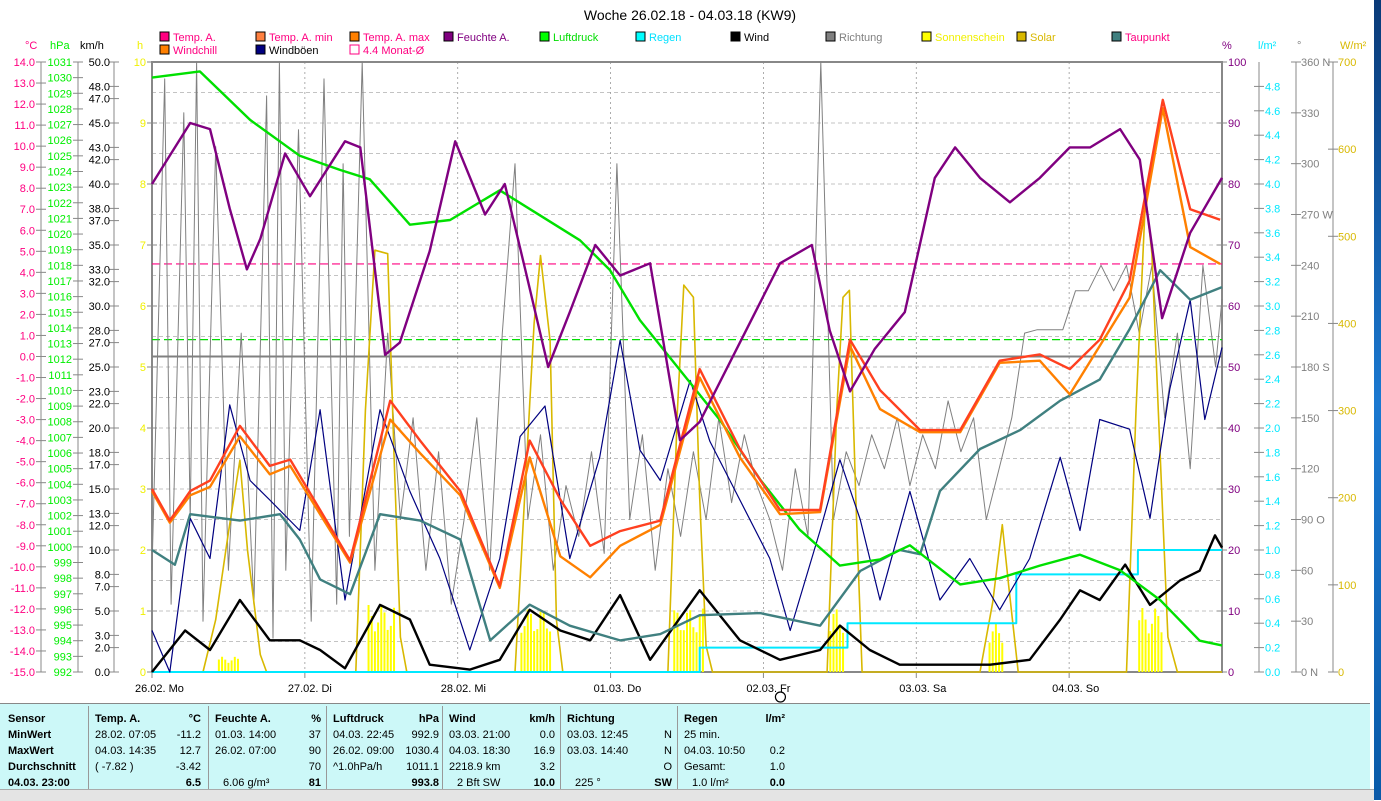 Image resolution: width=1381 pixels, height=801 pixels. Describe the element at coordinates (294, 51) in the screenshot. I see `legend-label: Windböen` at that location.